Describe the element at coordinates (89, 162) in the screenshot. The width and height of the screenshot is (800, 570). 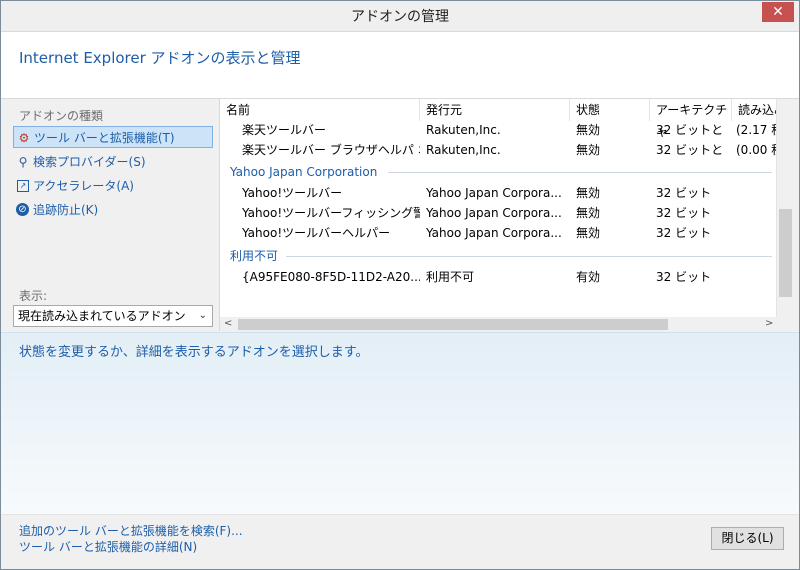
I see `category-label: 検索プロバイダー(S)` at that location.